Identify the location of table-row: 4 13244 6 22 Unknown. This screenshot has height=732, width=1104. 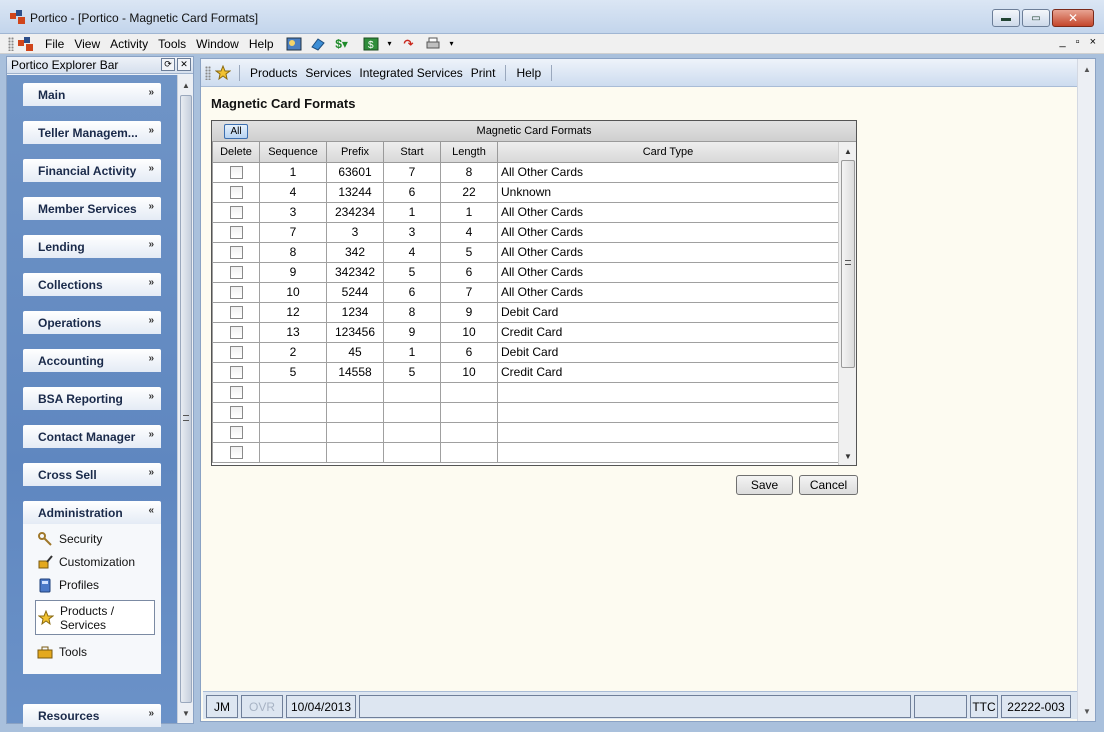
(525, 192).